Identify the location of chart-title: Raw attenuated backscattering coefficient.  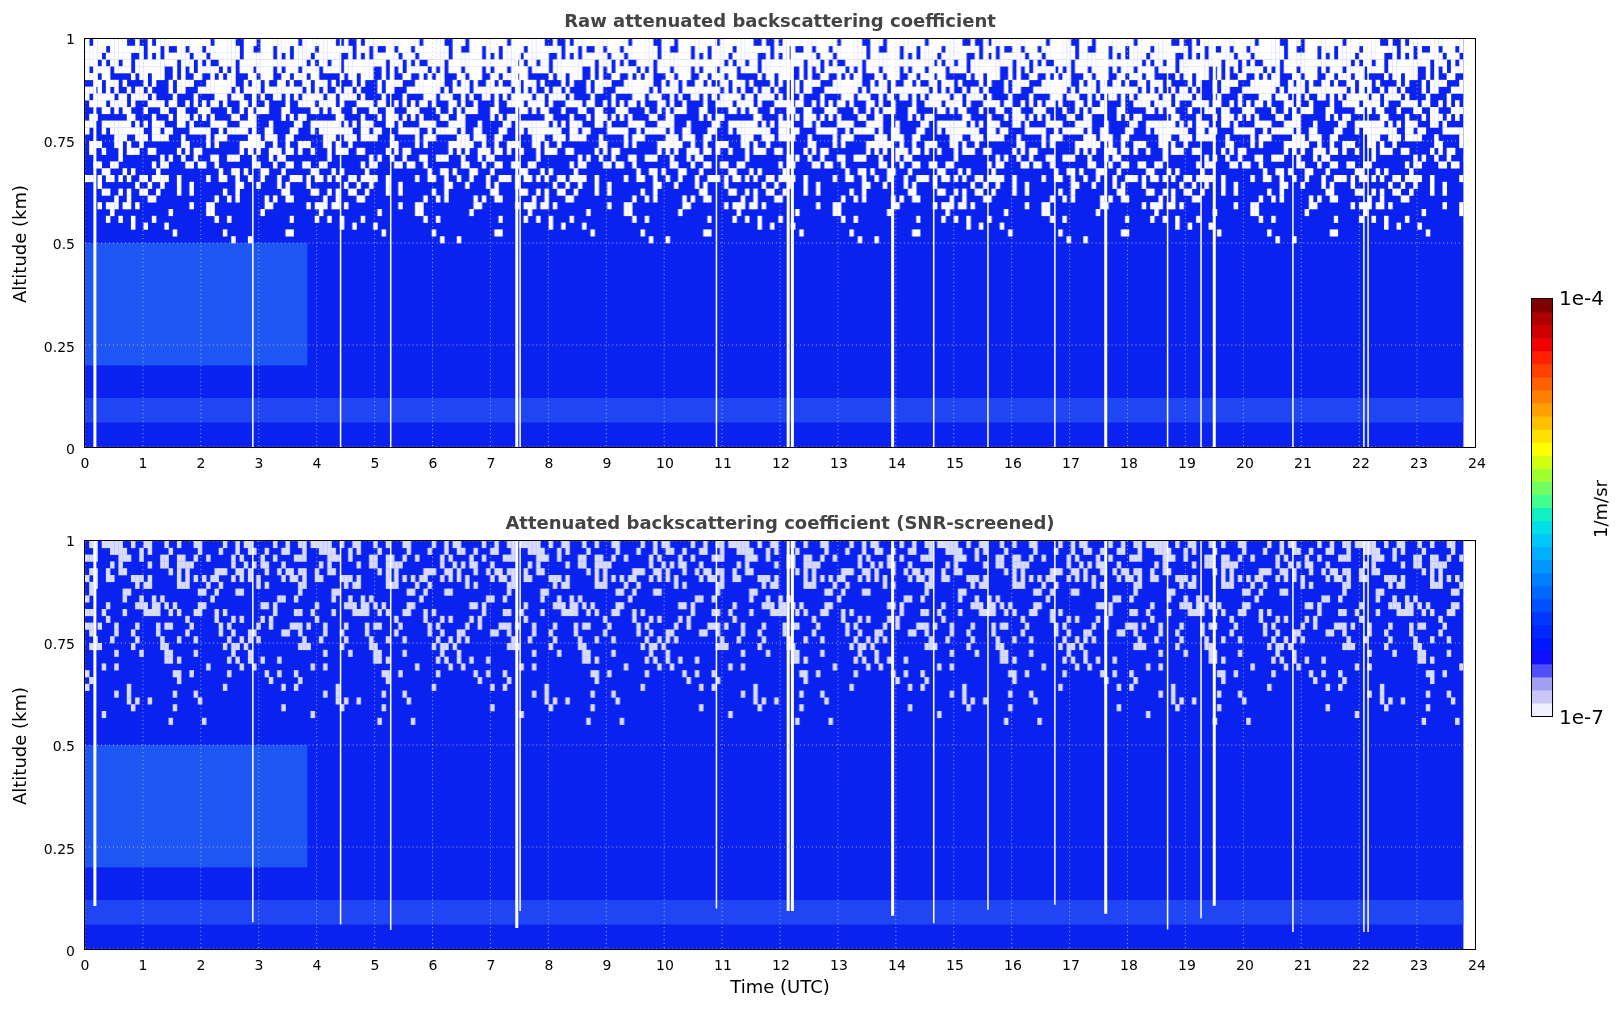
(780, 21).